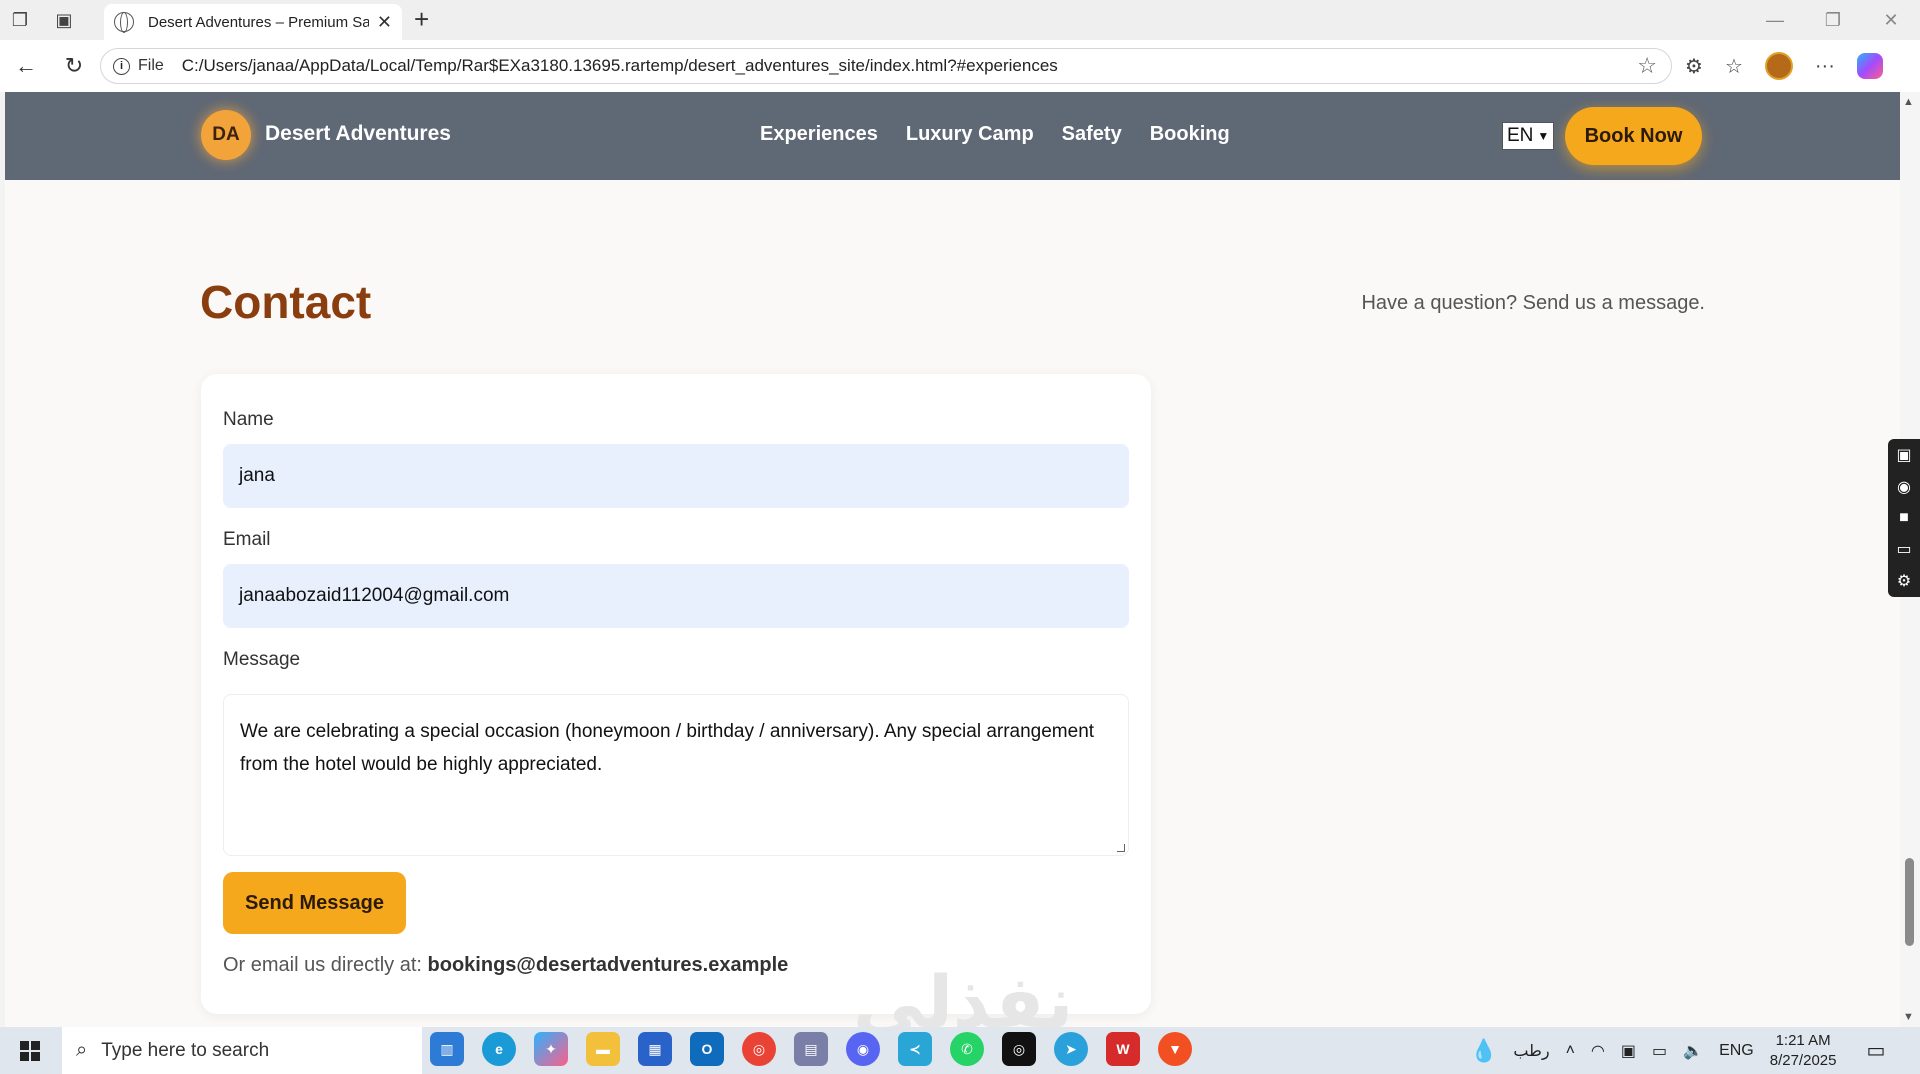 The width and height of the screenshot is (1920, 1074). I want to click on email-field: janaabozaid112004@gmail.com, so click(676, 596).